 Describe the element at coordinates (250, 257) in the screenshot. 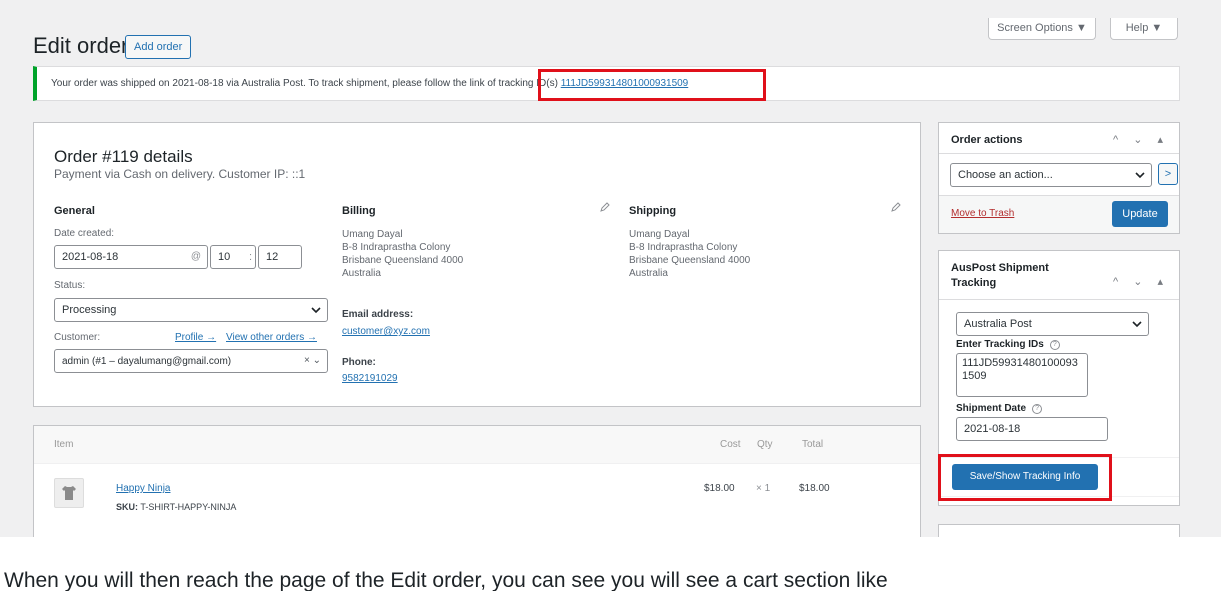

I see `time-colon: :` at that location.